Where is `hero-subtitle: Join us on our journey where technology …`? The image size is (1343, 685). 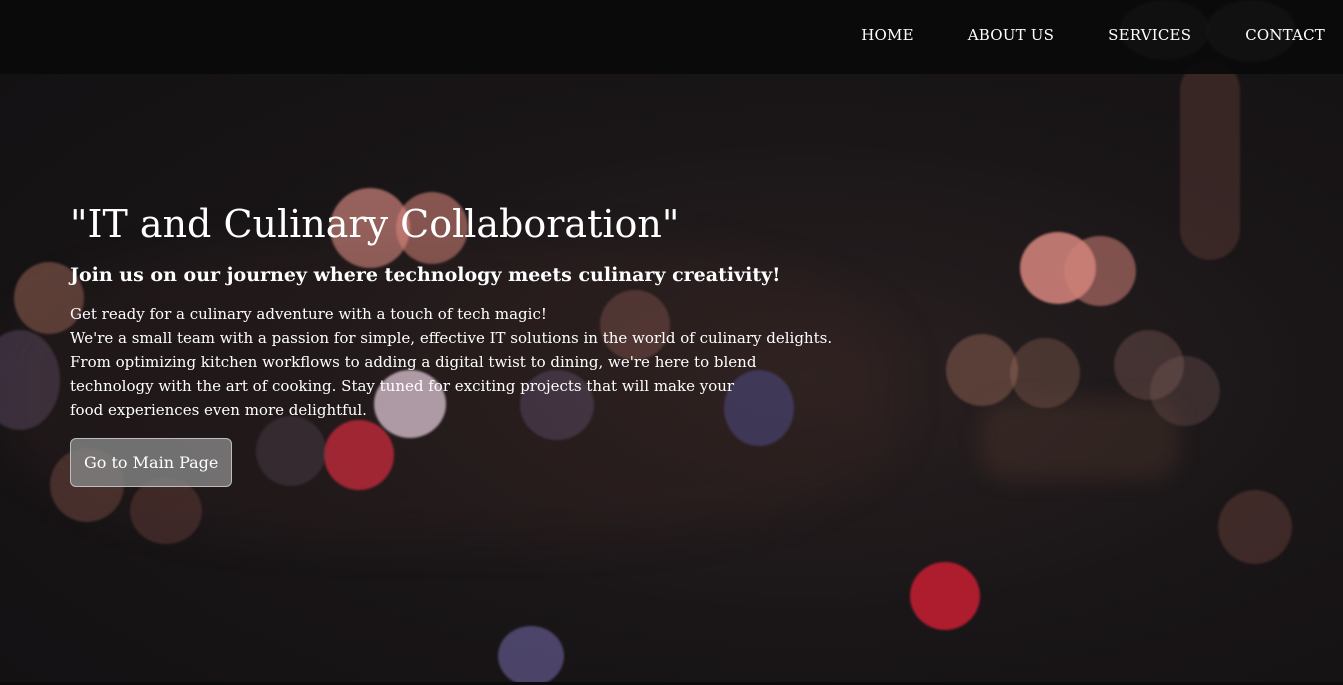 hero-subtitle: Join us on our journey where technology … is located at coordinates (425, 275).